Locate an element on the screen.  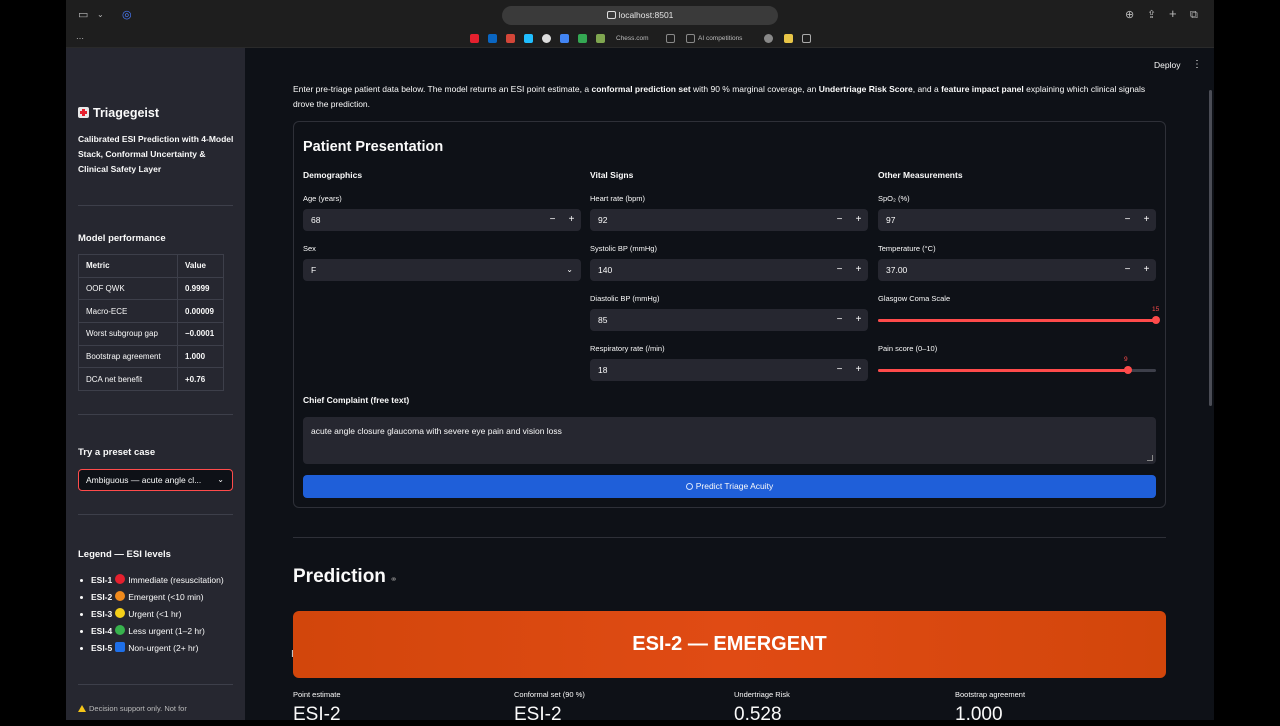
blue-square-icon is located at coordinates (120, 647).